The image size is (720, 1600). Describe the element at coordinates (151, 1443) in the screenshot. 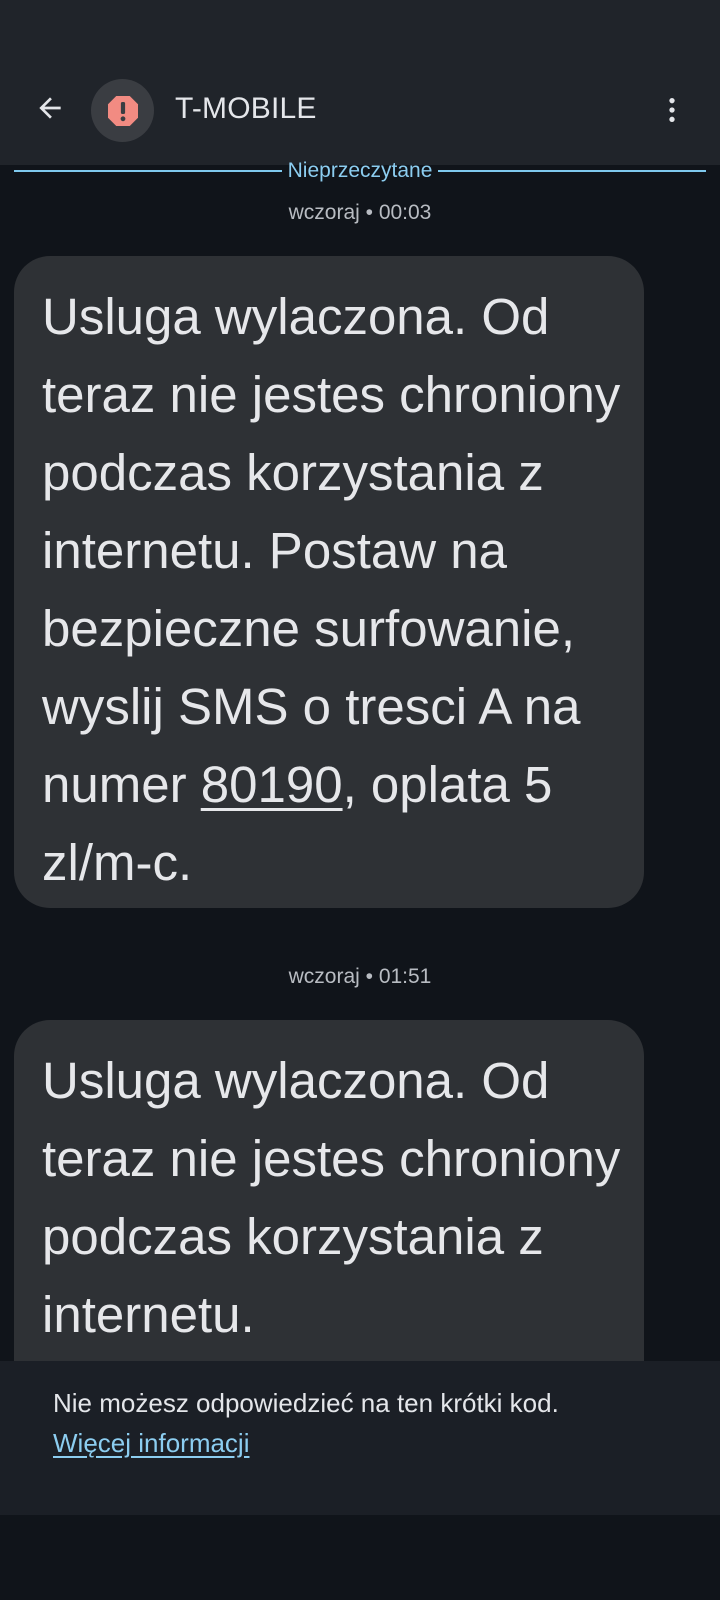

I see `more-info-link: Więcej informacji` at that location.